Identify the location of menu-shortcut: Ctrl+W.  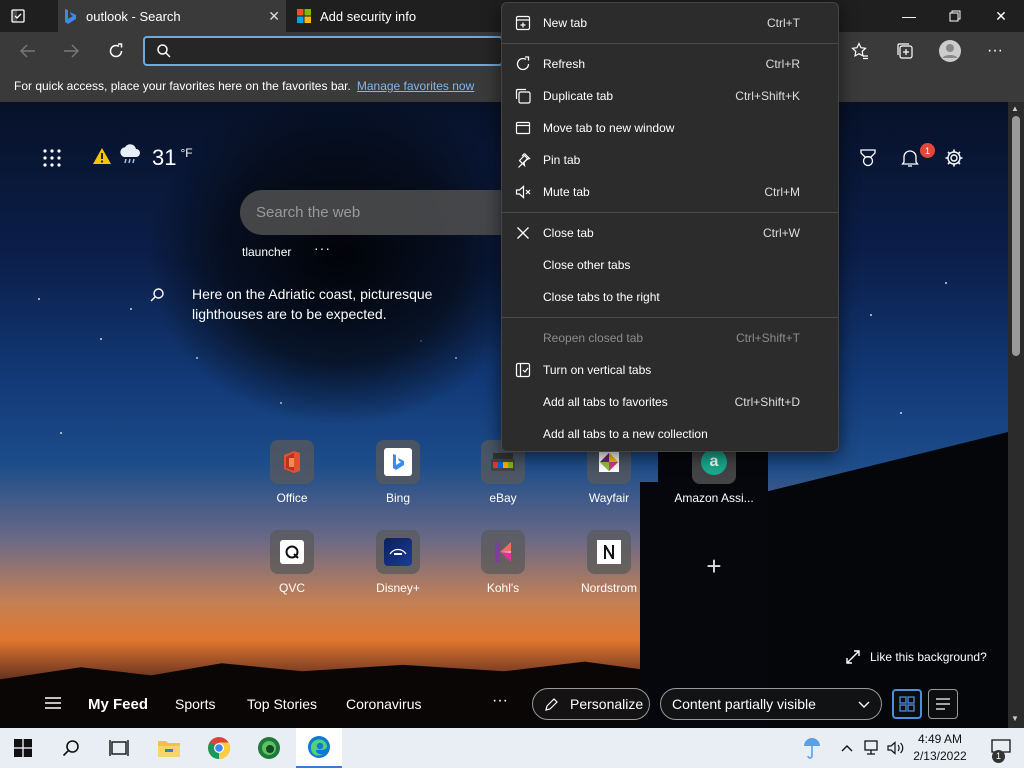
(781, 233).